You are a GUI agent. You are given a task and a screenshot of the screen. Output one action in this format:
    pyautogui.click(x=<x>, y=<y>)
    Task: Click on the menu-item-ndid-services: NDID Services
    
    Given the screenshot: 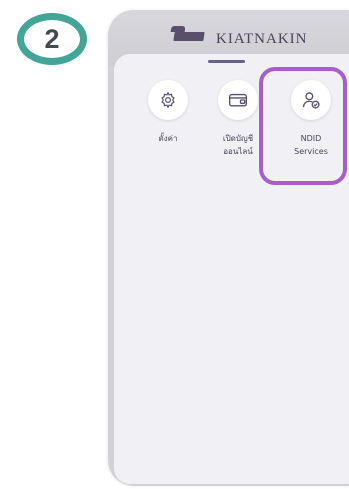 What is the action you would take?
    pyautogui.click(x=311, y=119)
    